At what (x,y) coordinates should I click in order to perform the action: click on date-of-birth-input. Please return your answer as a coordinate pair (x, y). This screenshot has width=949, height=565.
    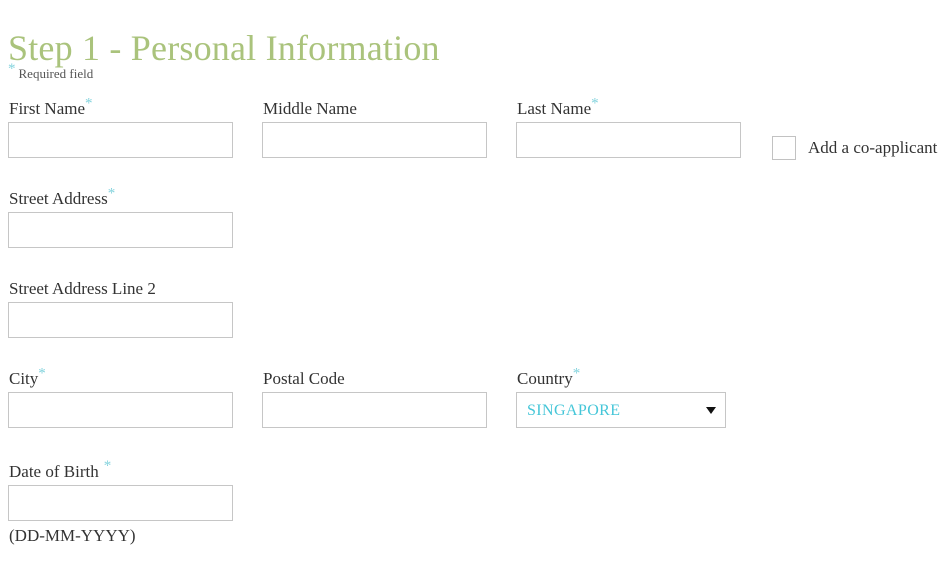
    Looking at the image, I should click on (120, 503).